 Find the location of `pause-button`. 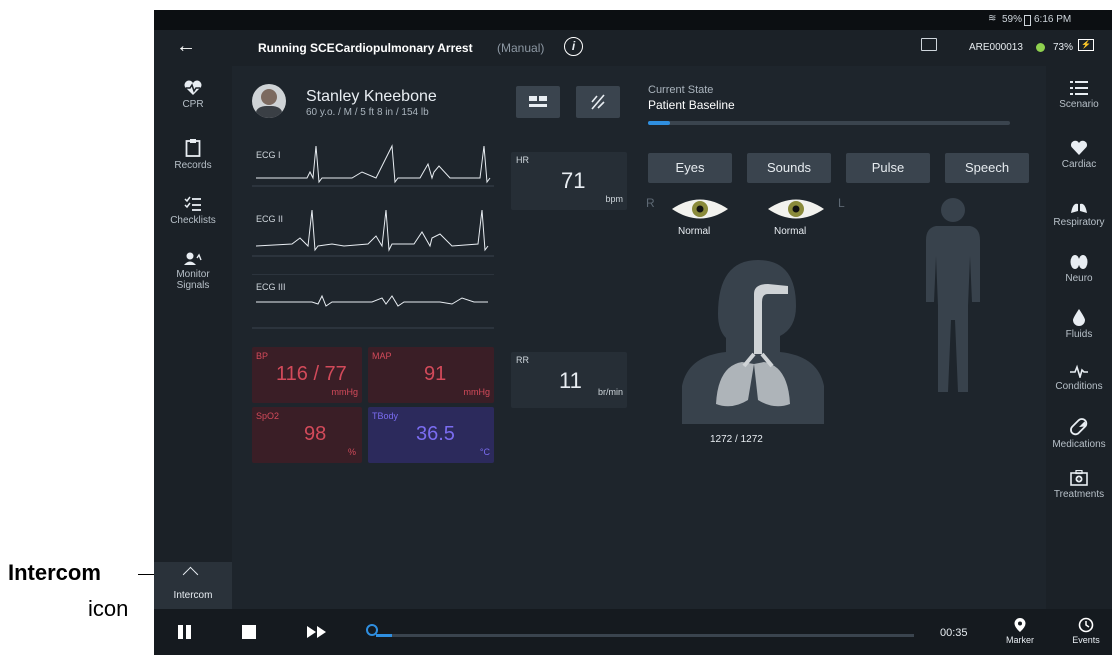

pause-button is located at coordinates (185, 632).